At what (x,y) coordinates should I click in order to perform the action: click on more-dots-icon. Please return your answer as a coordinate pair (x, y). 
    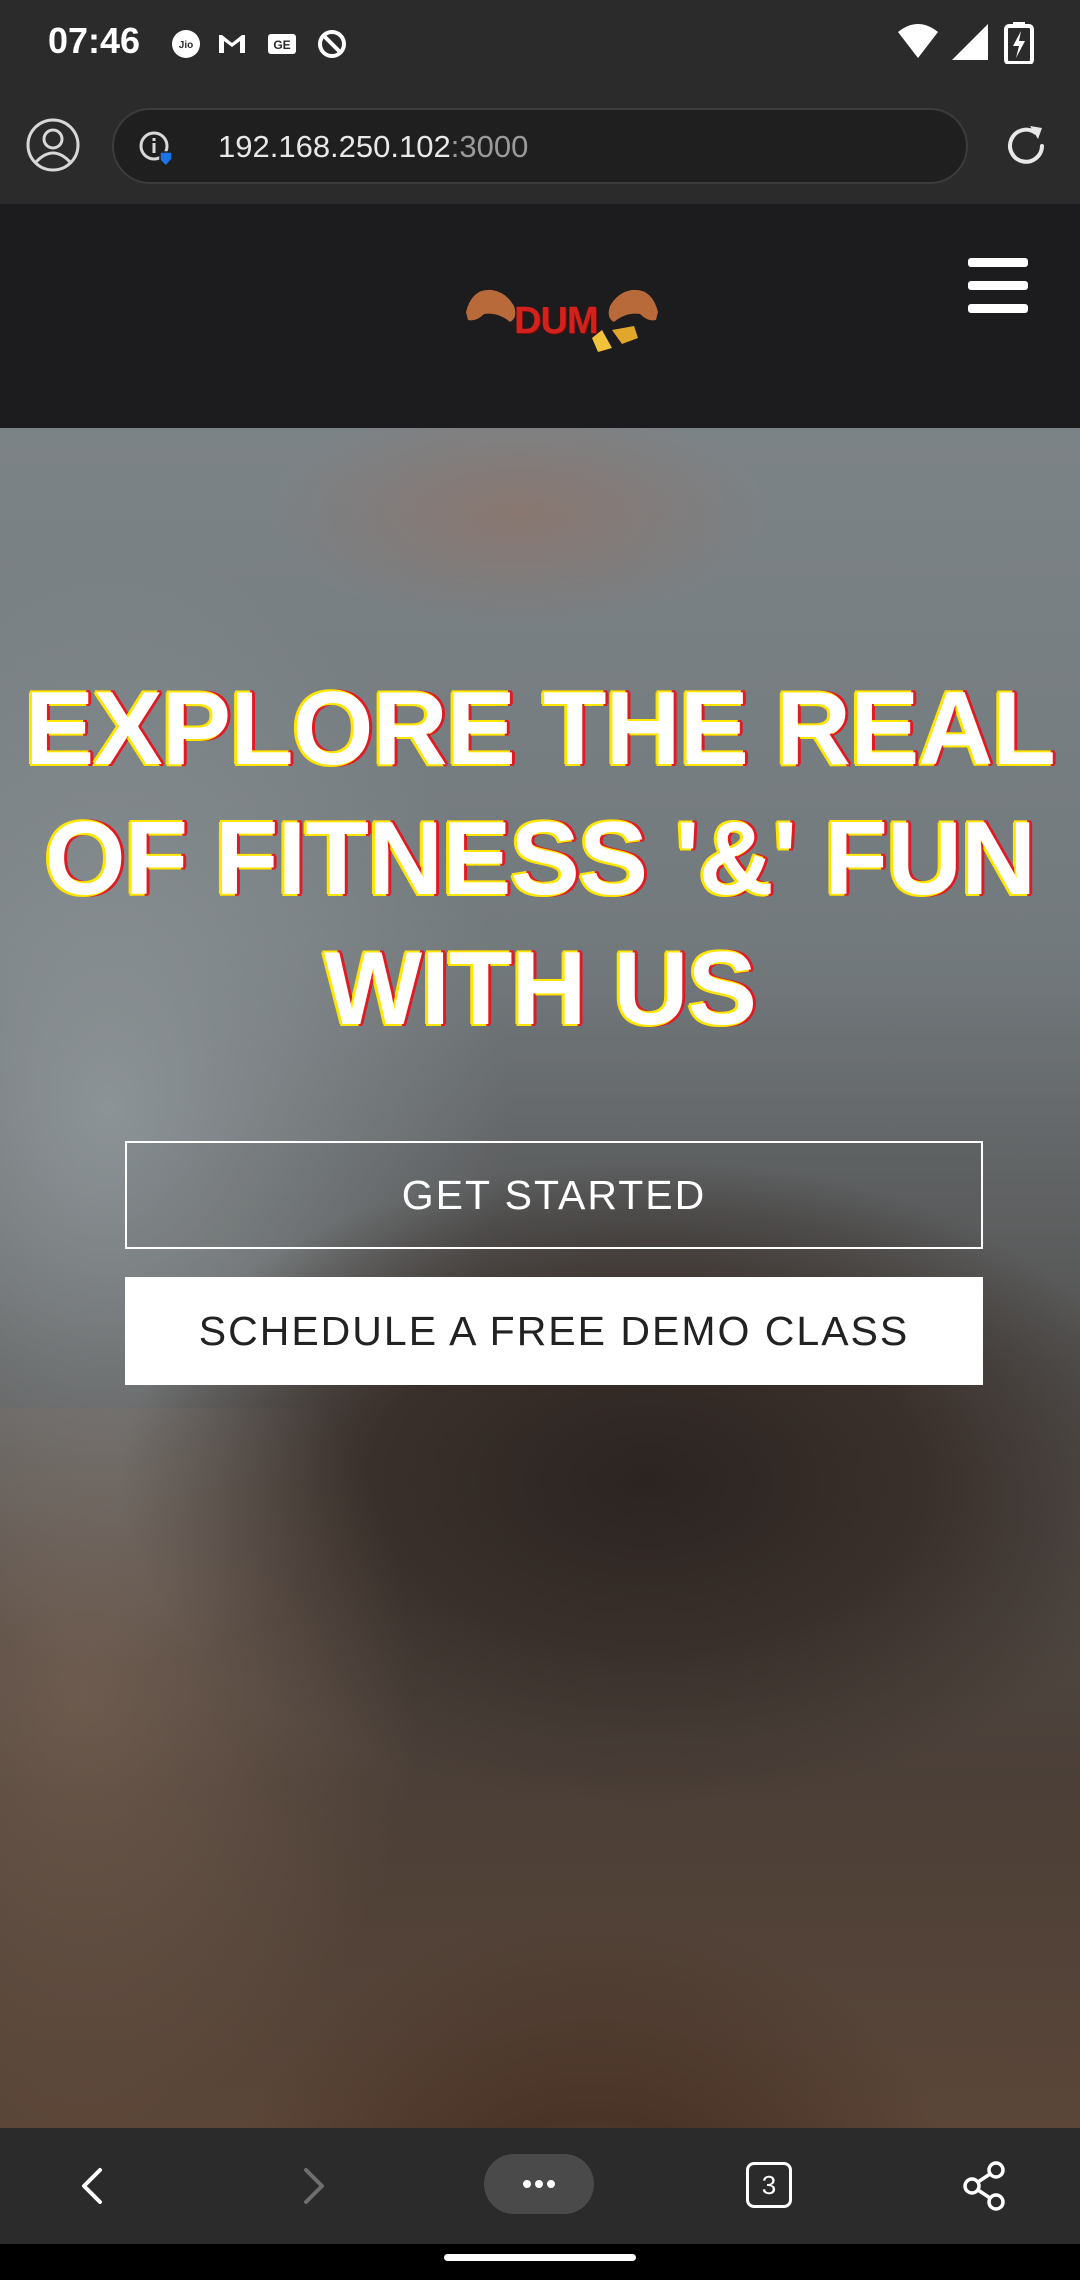
    Looking at the image, I should click on (539, 2184).